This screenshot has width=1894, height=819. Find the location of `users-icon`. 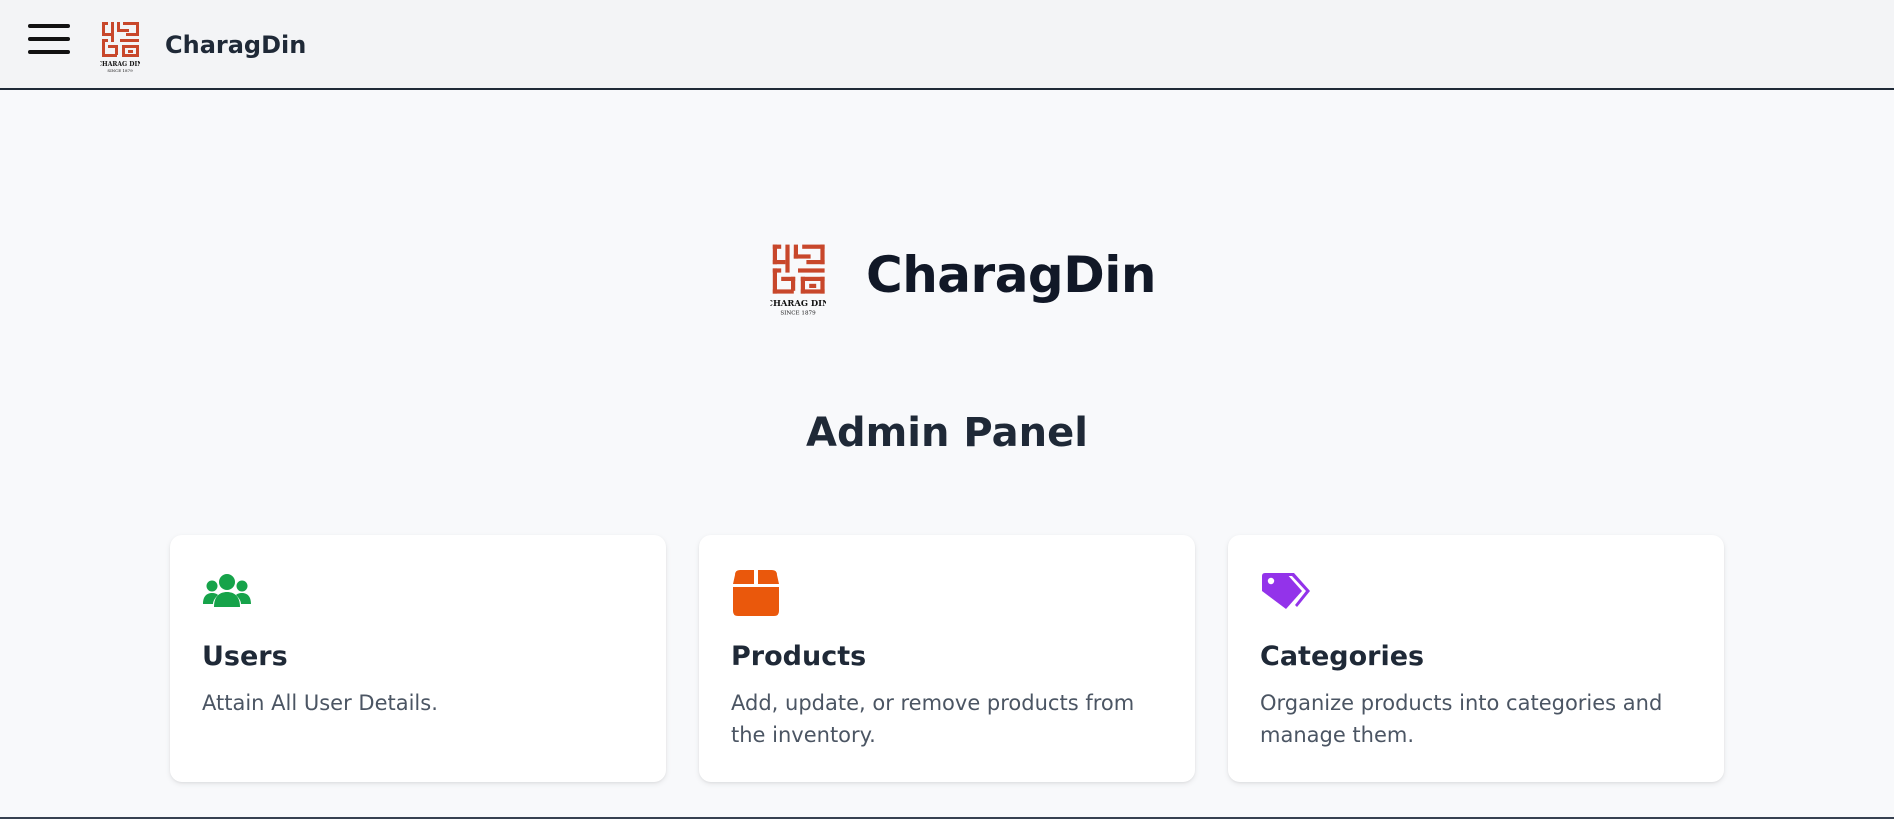

users-icon is located at coordinates (227, 590).